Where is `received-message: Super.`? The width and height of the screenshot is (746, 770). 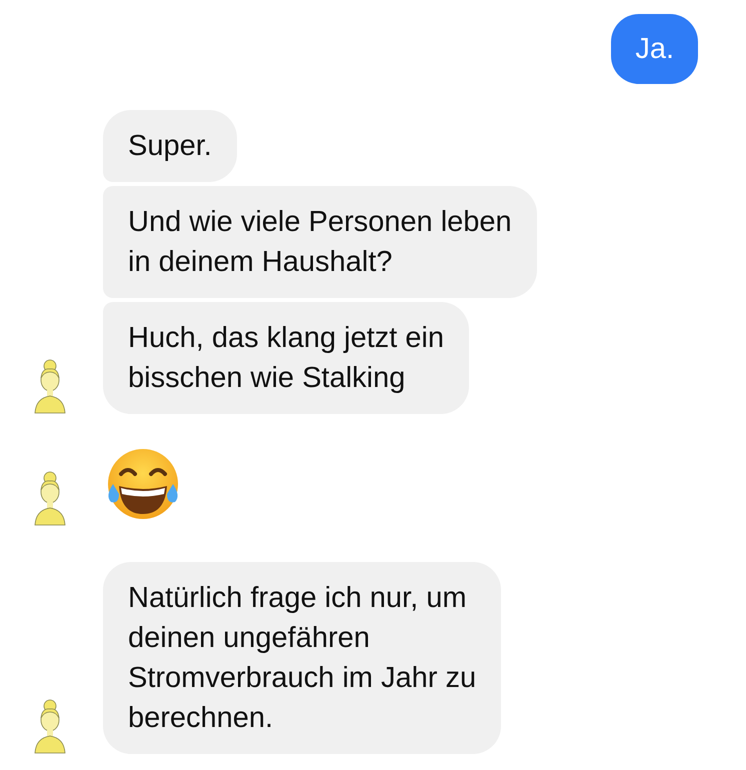
received-message: Super. is located at coordinates (170, 146).